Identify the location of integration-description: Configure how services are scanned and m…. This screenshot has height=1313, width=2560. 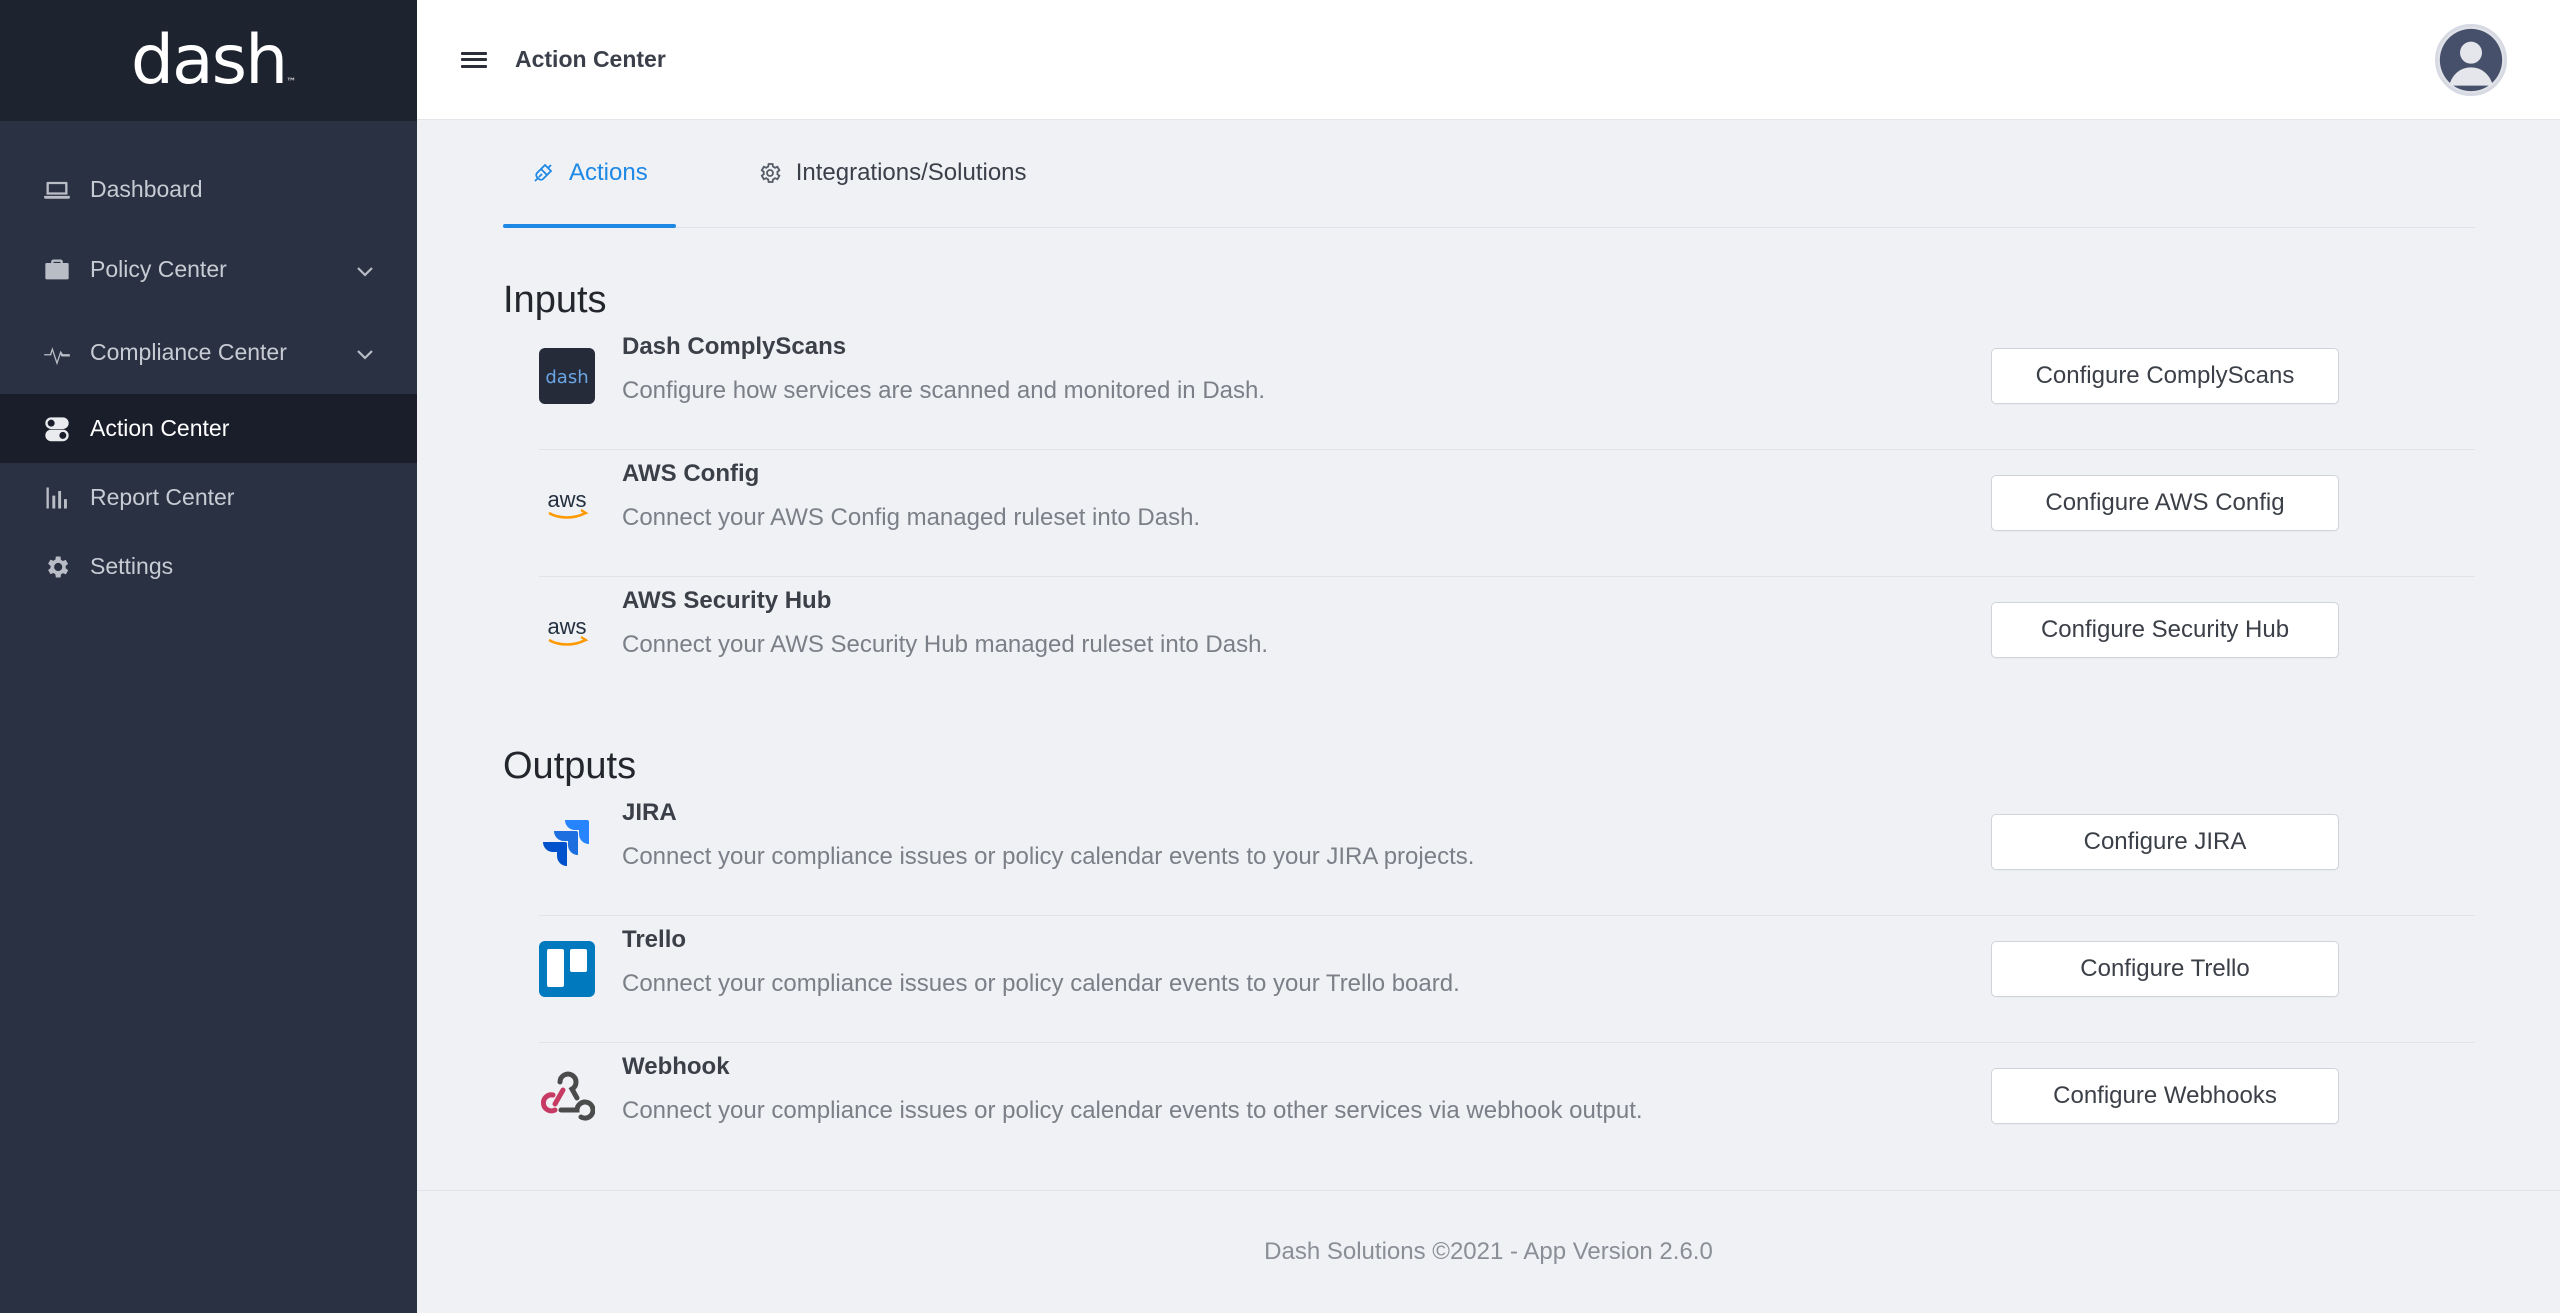
(944, 390).